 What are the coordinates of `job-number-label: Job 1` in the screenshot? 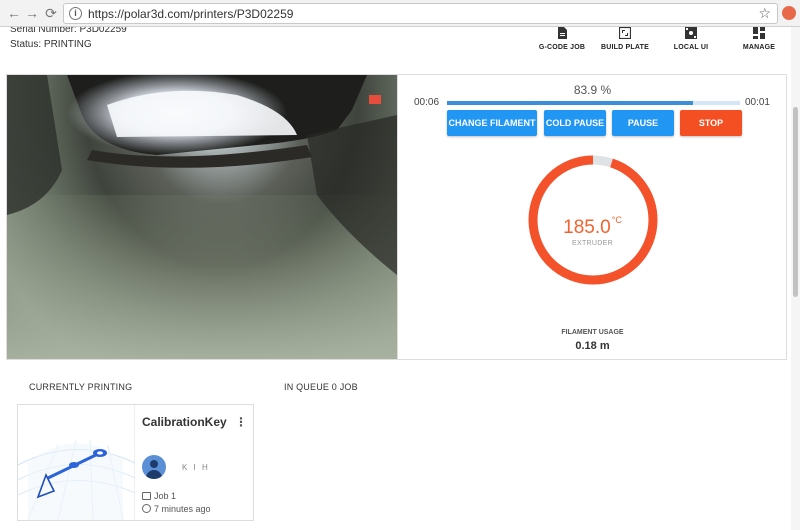 It's located at (165, 496).